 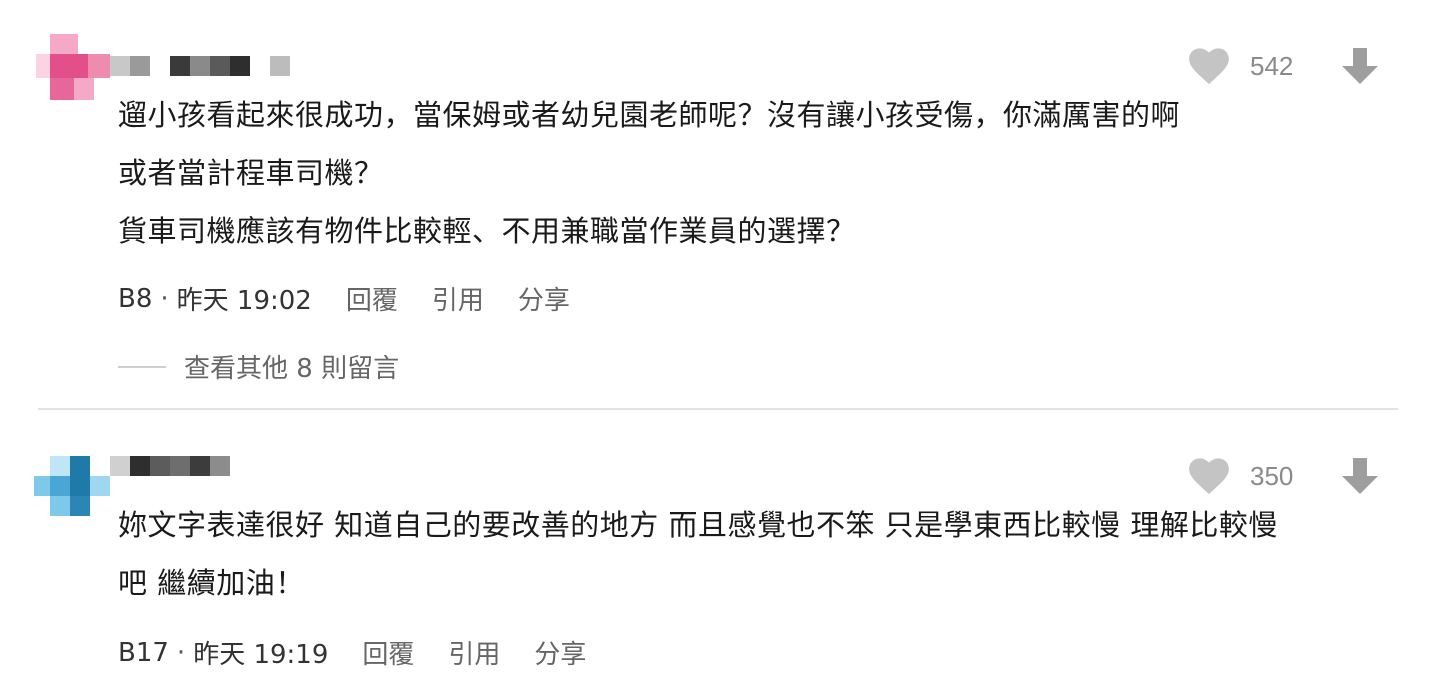 I want to click on like-count: 542, so click(x=1272, y=65).